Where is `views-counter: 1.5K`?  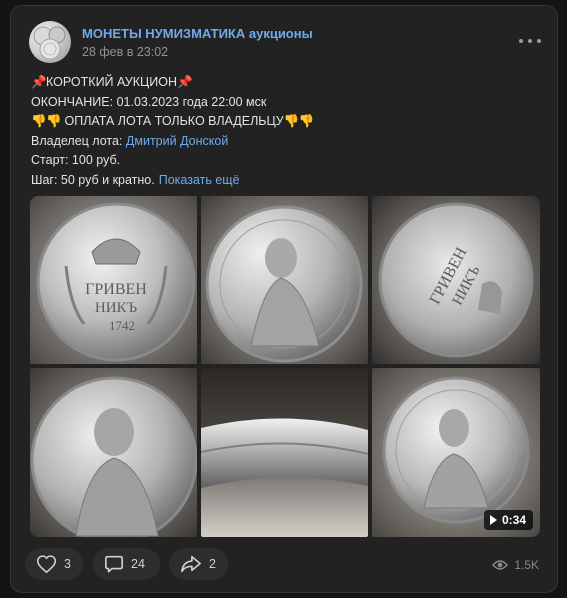 views-counter: 1.5K is located at coordinates (515, 565).